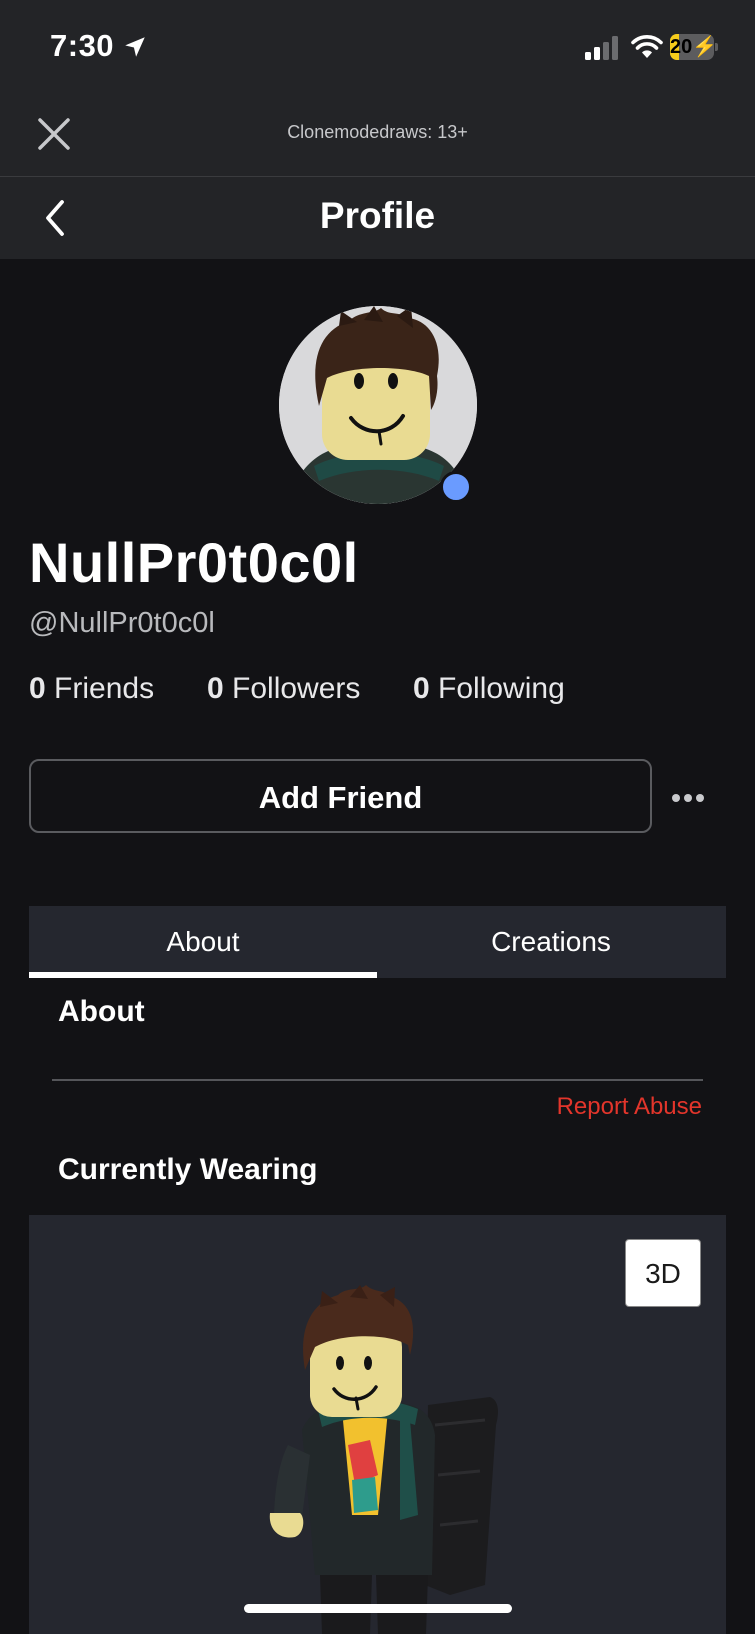 The width and height of the screenshot is (755, 1634). What do you see at coordinates (421, 688) in the screenshot?
I see `stat-following-count: 0` at bounding box center [421, 688].